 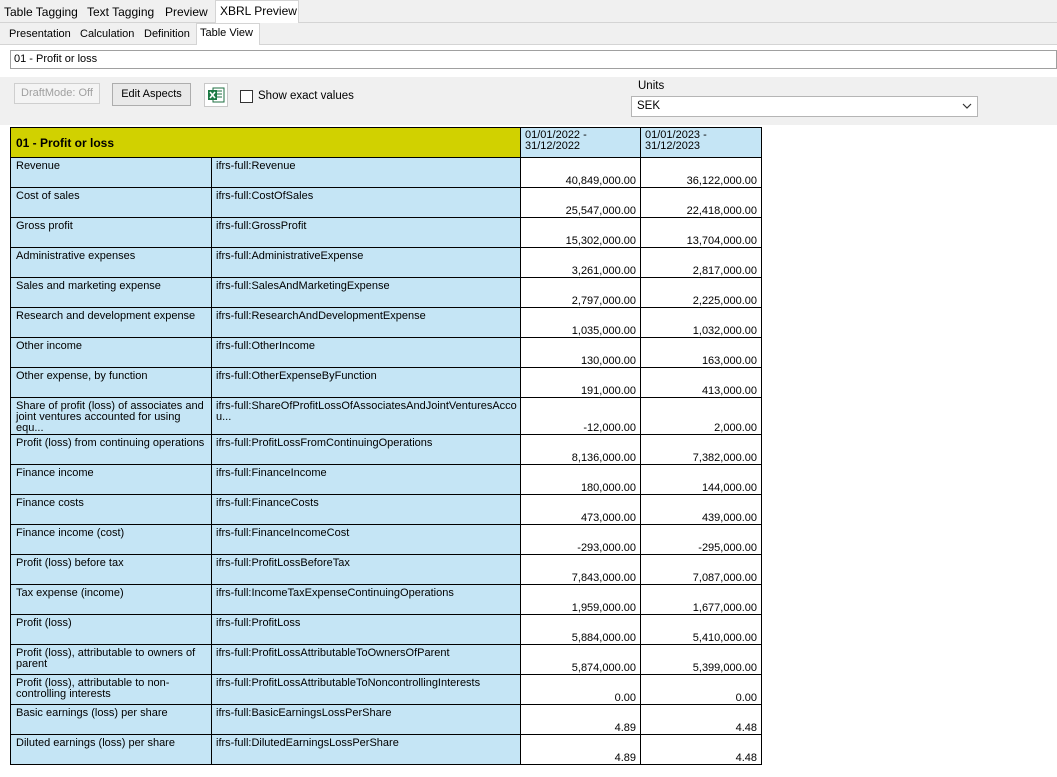 I want to click on row-concept: ifrs-full:AdministrativeExpense, so click(x=366, y=262).